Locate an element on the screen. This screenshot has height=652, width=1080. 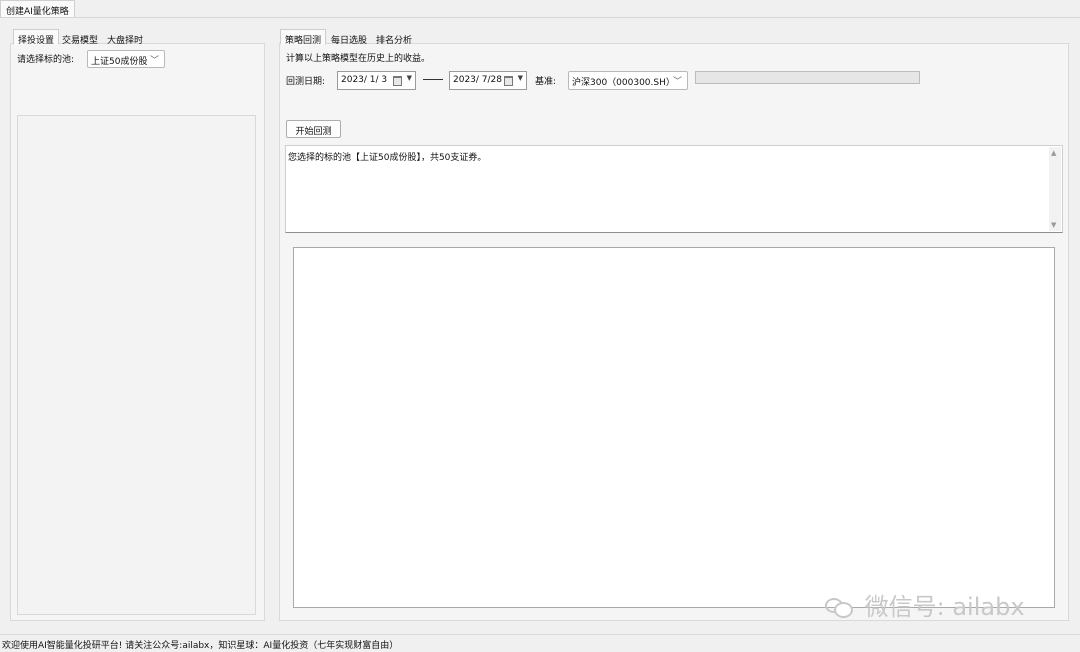
scroll-down-icon: ▼ is located at coordinates (1053, 225).